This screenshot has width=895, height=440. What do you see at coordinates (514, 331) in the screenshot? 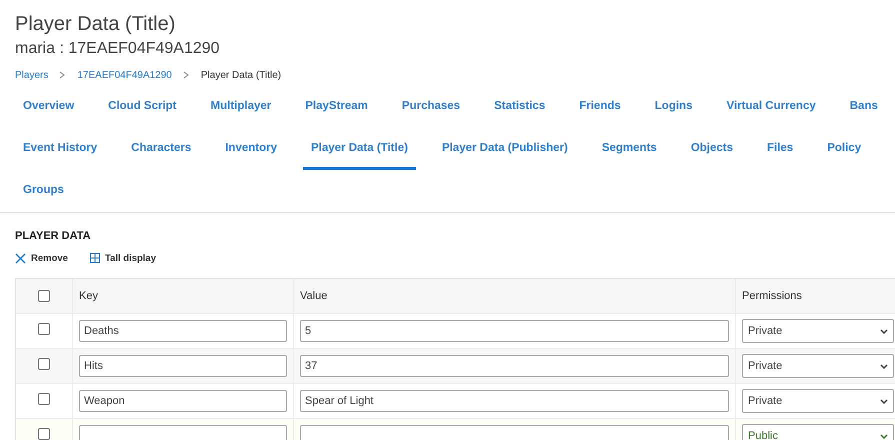
I see `value-field: 5` at bounding box center [514, 331].